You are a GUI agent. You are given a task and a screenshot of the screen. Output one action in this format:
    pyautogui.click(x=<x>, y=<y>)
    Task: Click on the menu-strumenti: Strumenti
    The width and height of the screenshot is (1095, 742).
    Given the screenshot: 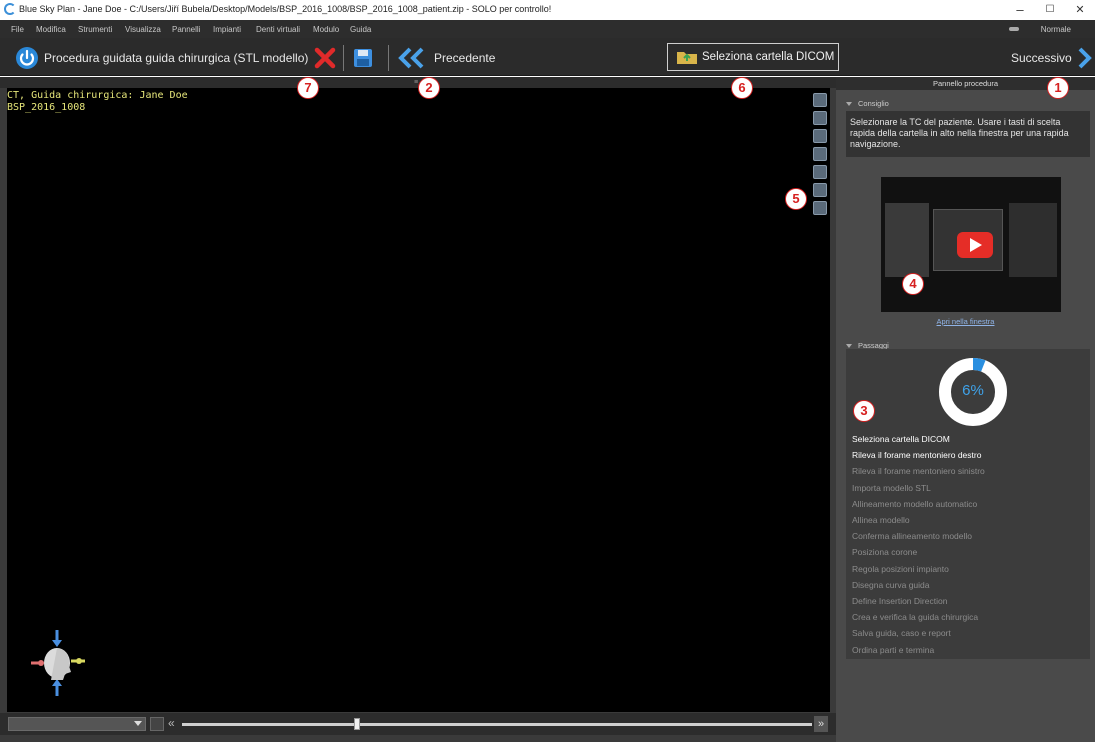 What is the action you would take?
    pyautogui.click(x=95, y=29)
    